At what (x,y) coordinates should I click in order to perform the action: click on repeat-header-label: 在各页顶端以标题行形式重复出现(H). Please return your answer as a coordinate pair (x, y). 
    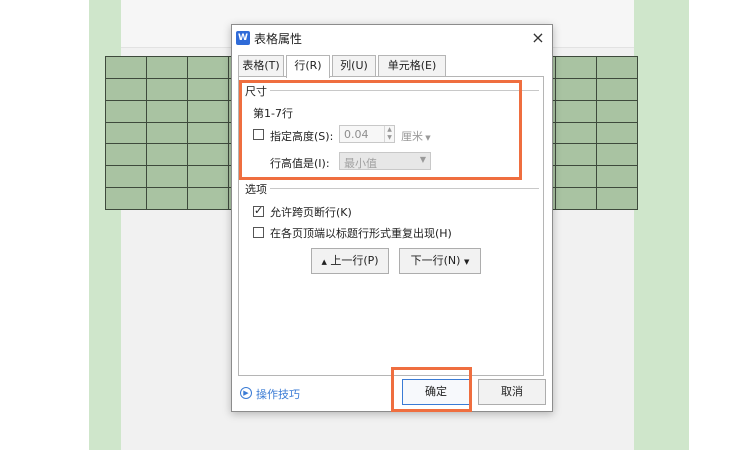
    Looking at the image, I should click on (361, 233).